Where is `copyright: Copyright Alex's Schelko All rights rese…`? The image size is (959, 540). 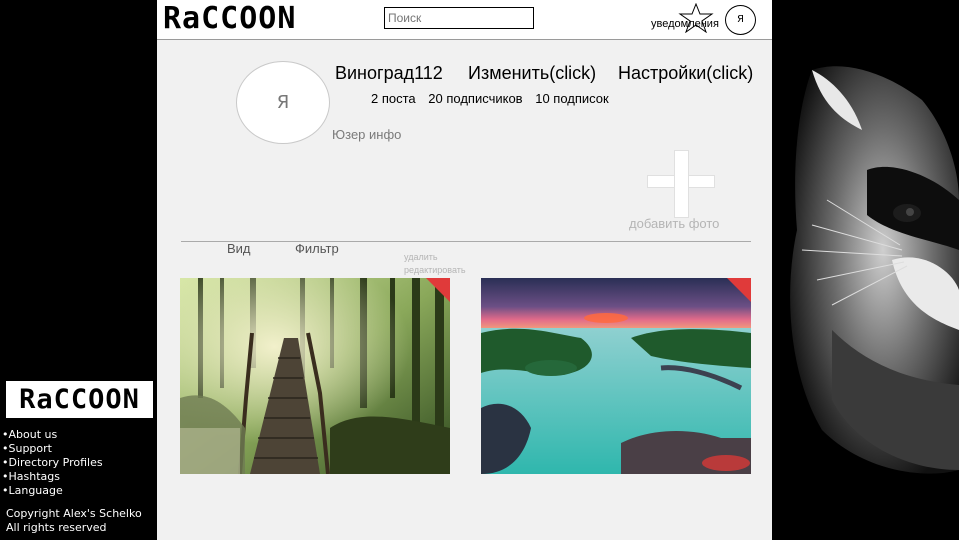
copyright: Copyright Alex's Schelko All rights rese… is located at coordinates (74, 521).